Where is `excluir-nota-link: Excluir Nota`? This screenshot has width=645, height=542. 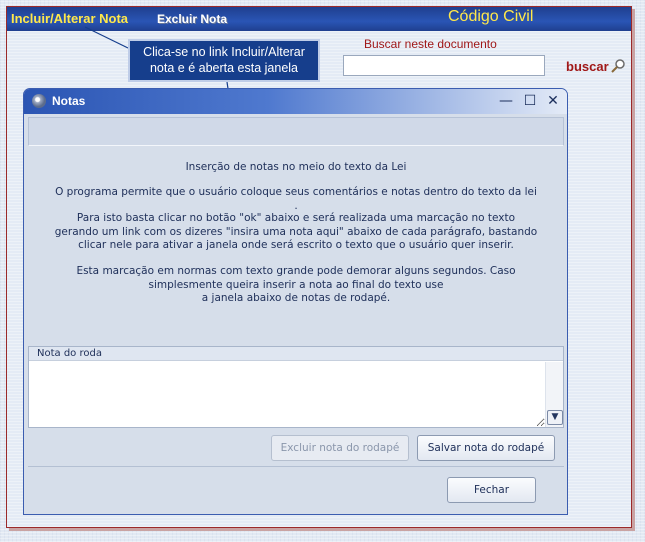
excluir-nota-link: Excluir Nota is located at coordinates (192, 19).